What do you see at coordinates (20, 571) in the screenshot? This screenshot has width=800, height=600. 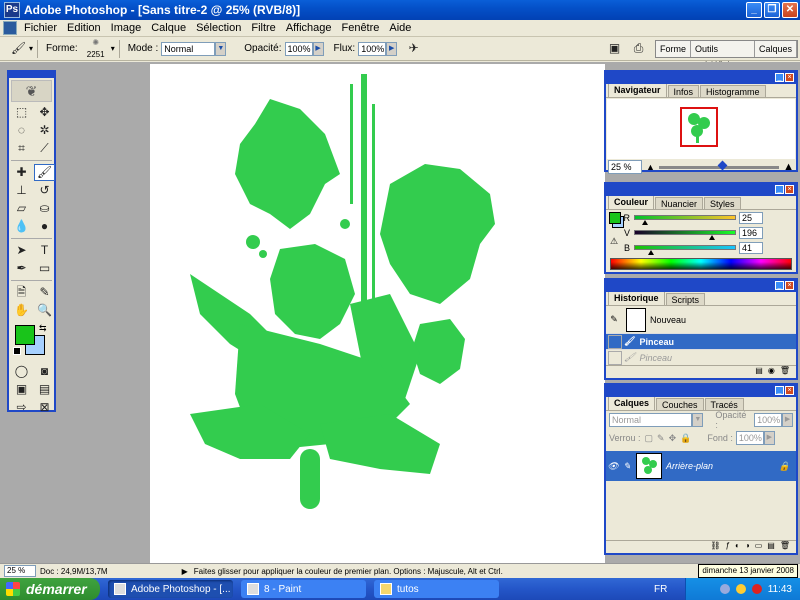 I see `status-zoom-input: 25 %` at bounding box center [20, 571].